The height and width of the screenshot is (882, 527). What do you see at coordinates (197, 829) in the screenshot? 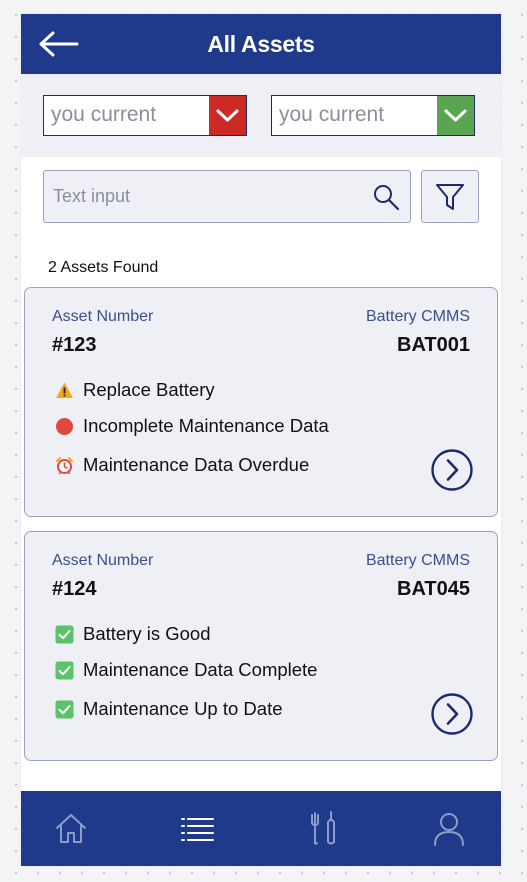
I see `list-icon` at bounding box center [197, 829].